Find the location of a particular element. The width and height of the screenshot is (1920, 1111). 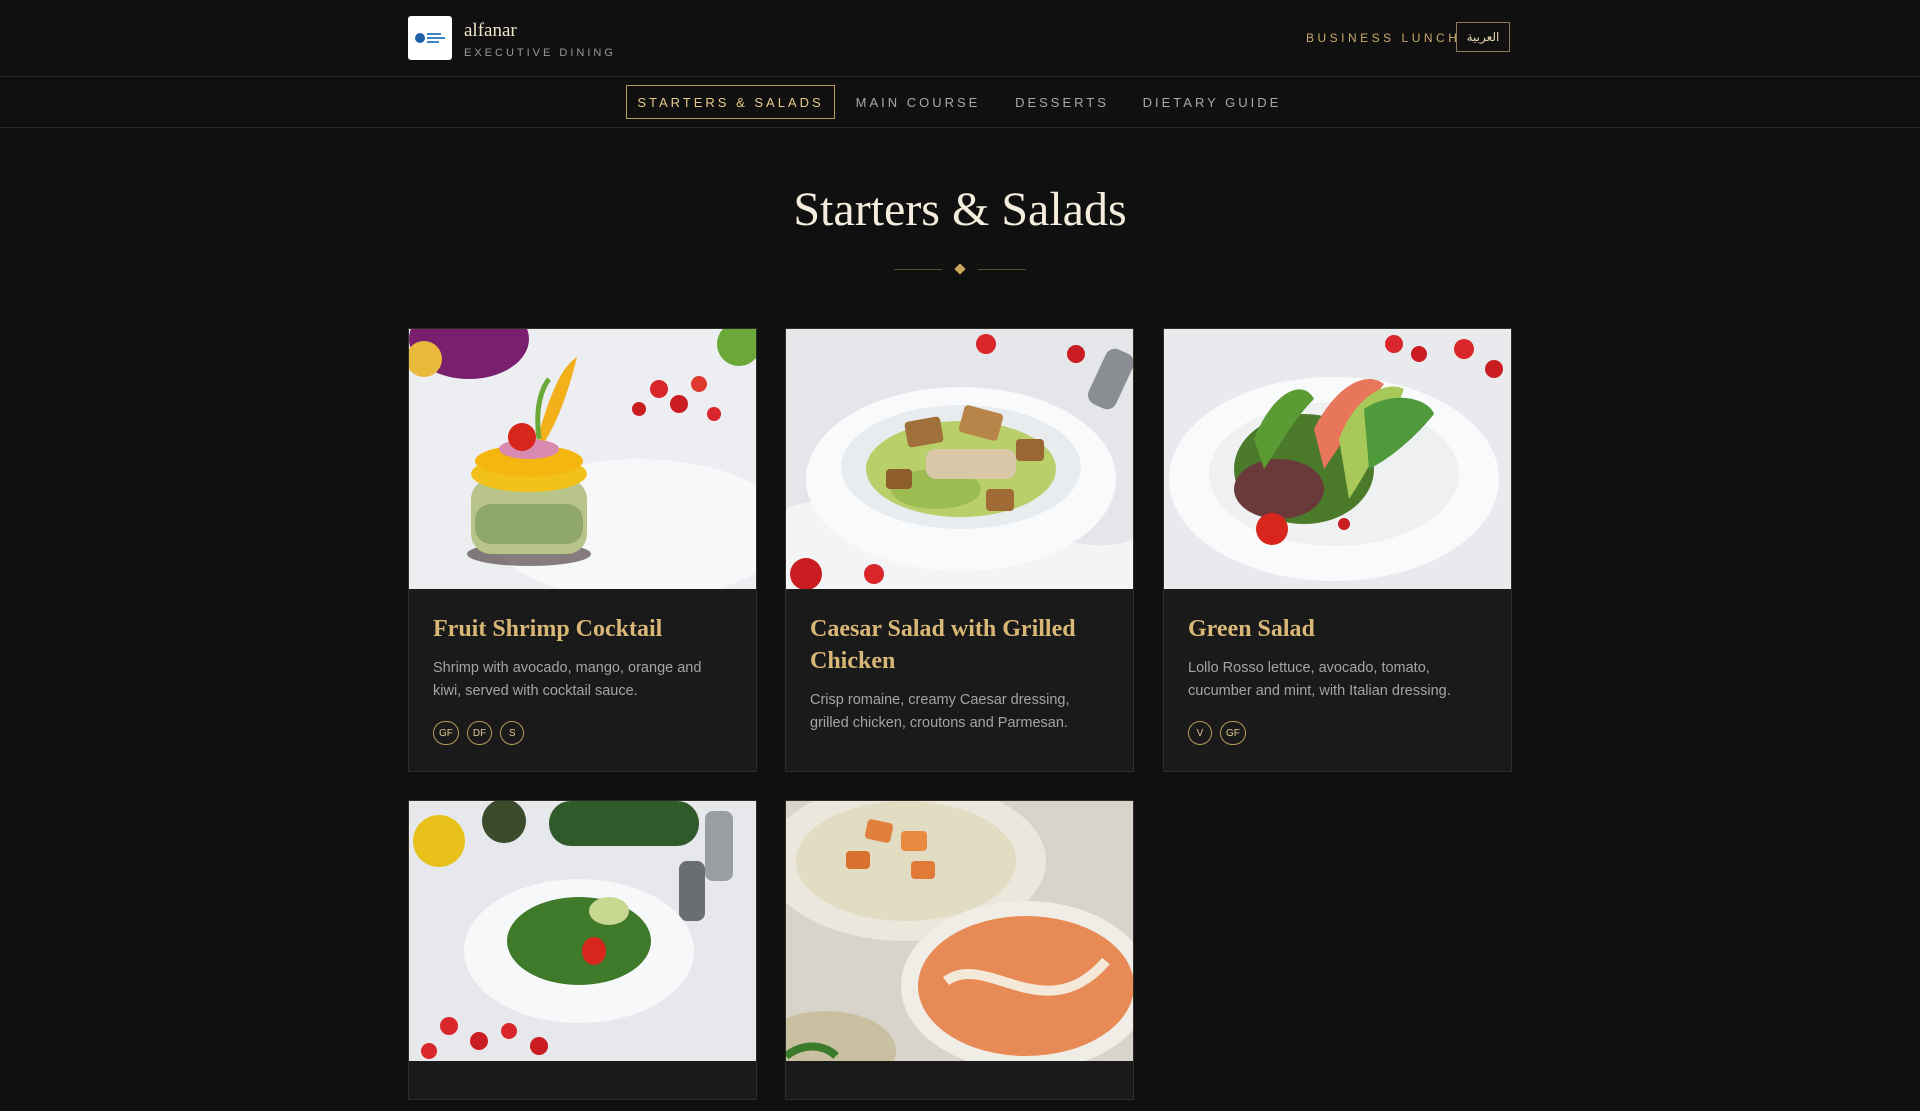

menu-label: BUSINESS LUNCH is located at coordinates (1383, 38).